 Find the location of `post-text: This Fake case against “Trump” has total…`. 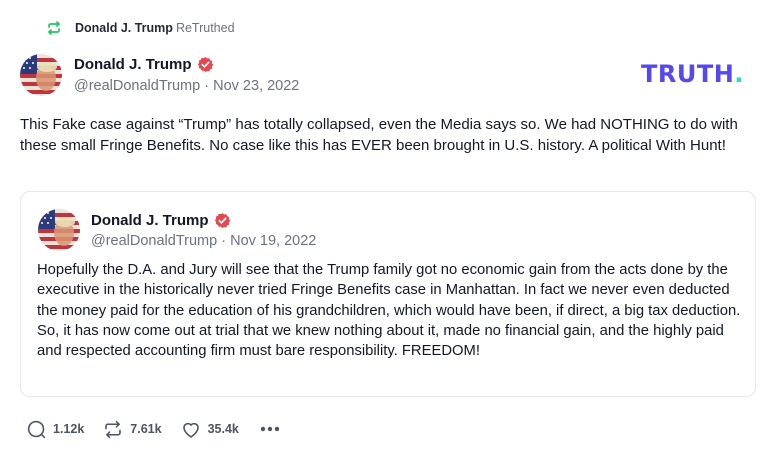

post-text: This Fake case against “Trump” has total… is located at coordinates (379, 135).